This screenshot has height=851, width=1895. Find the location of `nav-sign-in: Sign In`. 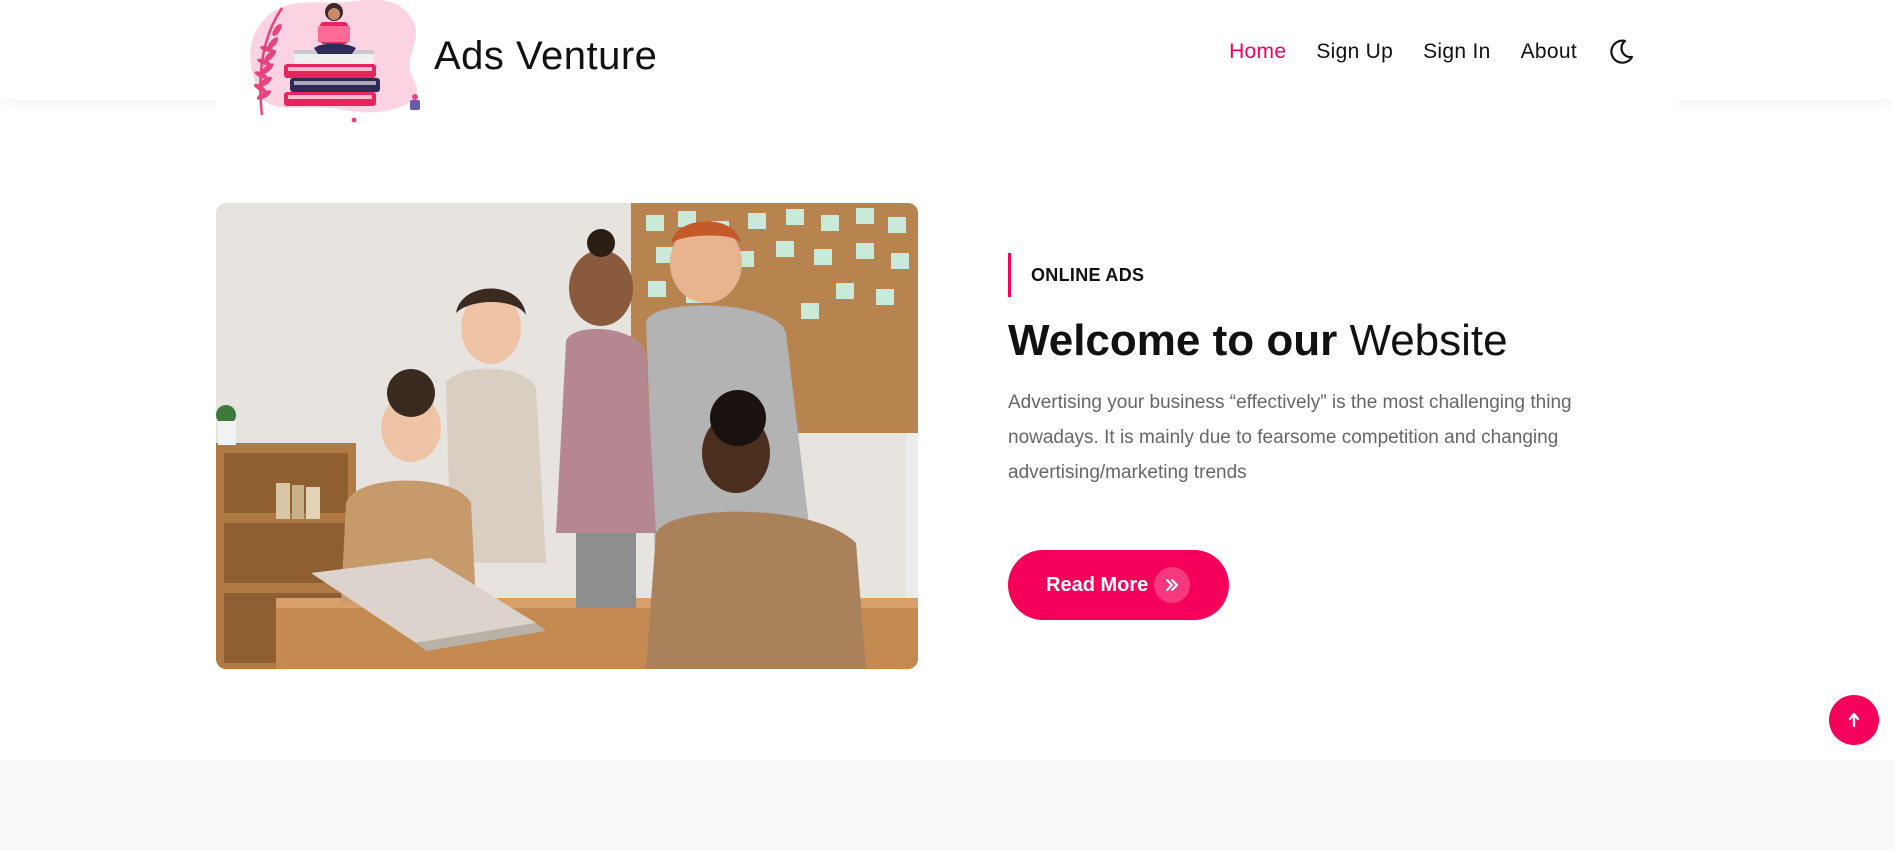

nav-sign-in: Sign In is located at coordinates (1456, 52).